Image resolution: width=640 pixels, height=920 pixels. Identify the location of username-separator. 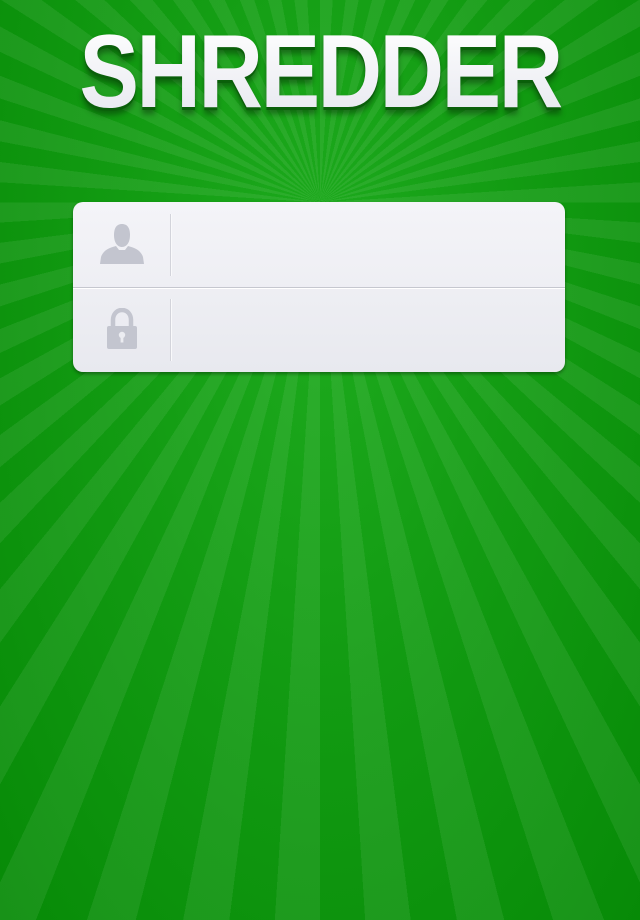
(171, 245).